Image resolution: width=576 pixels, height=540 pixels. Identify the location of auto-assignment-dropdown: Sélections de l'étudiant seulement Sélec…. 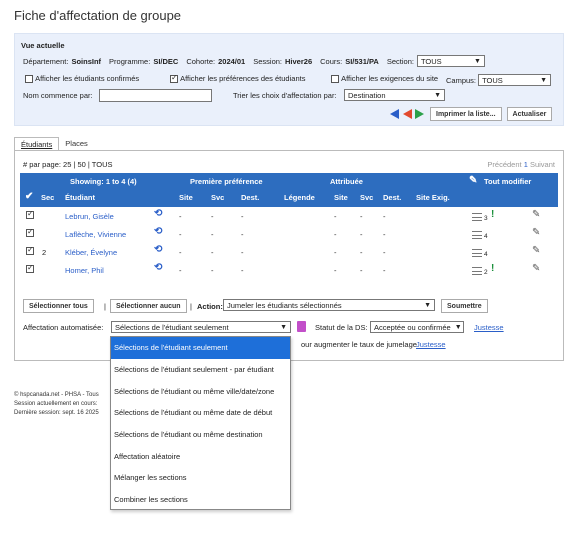
(200, 423).